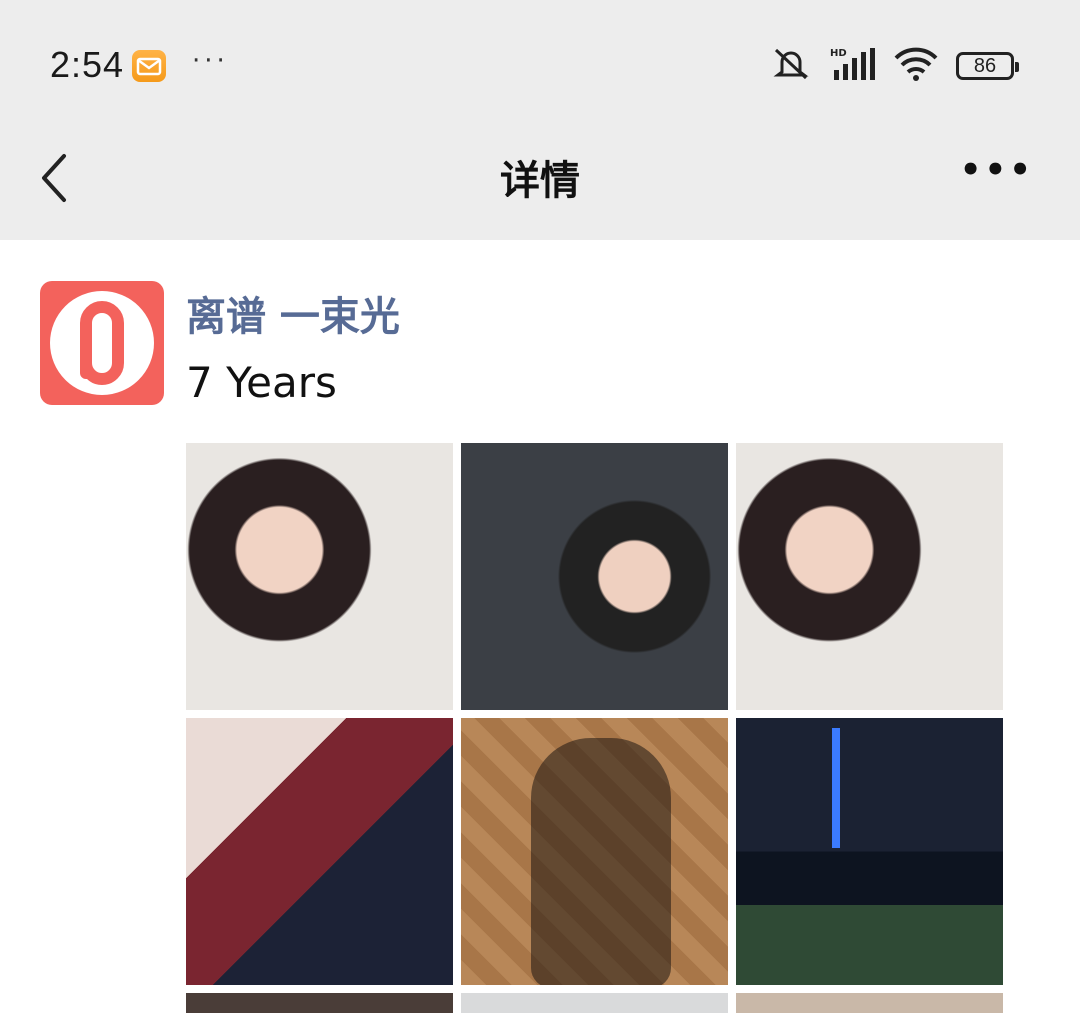 The width and height of the screenshot is (1080, 1013). I want to click on wifi-icon, so click(916, 66).